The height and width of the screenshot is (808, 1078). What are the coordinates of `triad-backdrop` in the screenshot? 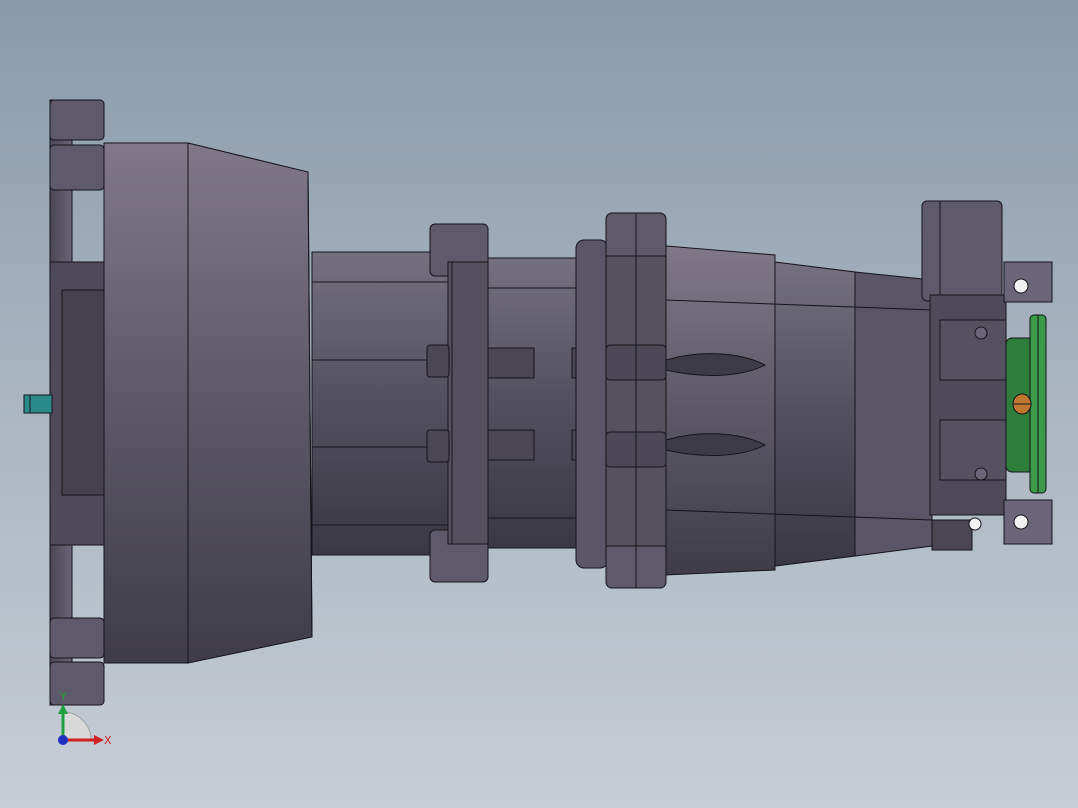 It's located at (77, 726).